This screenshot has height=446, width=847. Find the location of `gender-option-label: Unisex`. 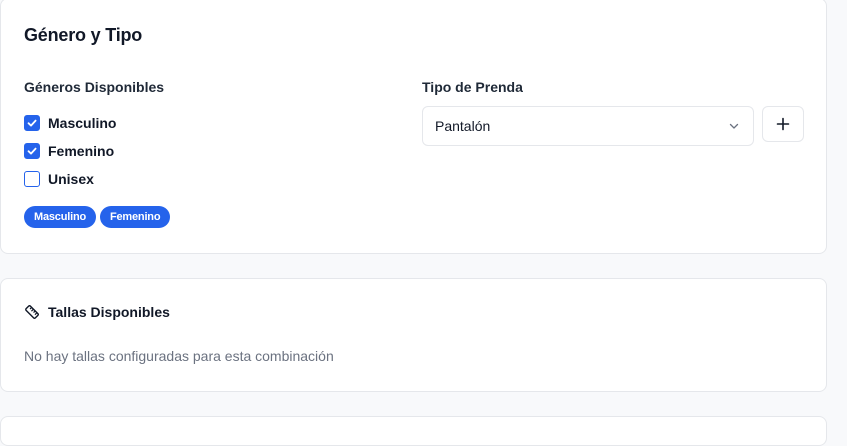

gender-option-label: Unisex is located at coordinates (71, 179).